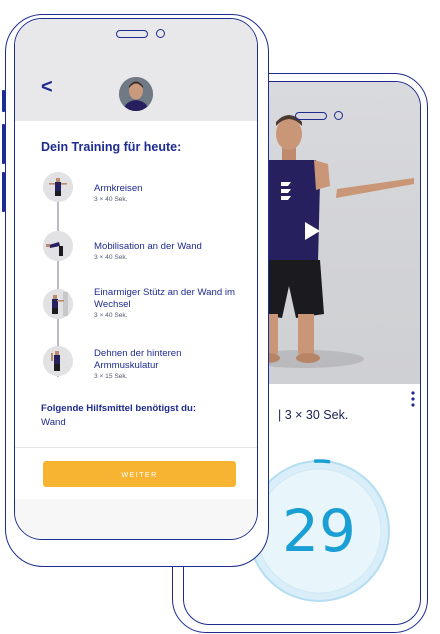 This screenshot has height=634, width=440. What do you see at coordinates (132, 34) in the screenshot?
I see `training-phone-speaker` at bounding box center [132, 34].